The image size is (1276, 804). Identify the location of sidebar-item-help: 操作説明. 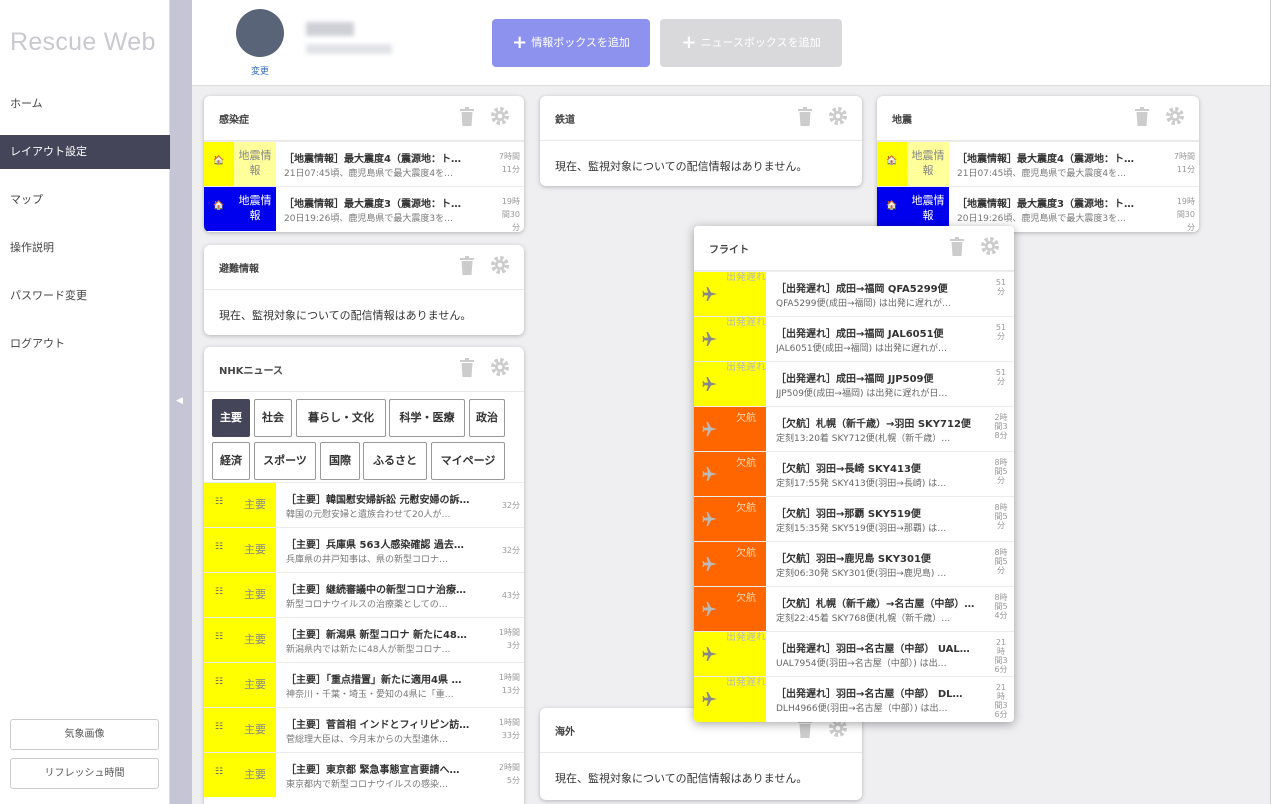
(85, 248).